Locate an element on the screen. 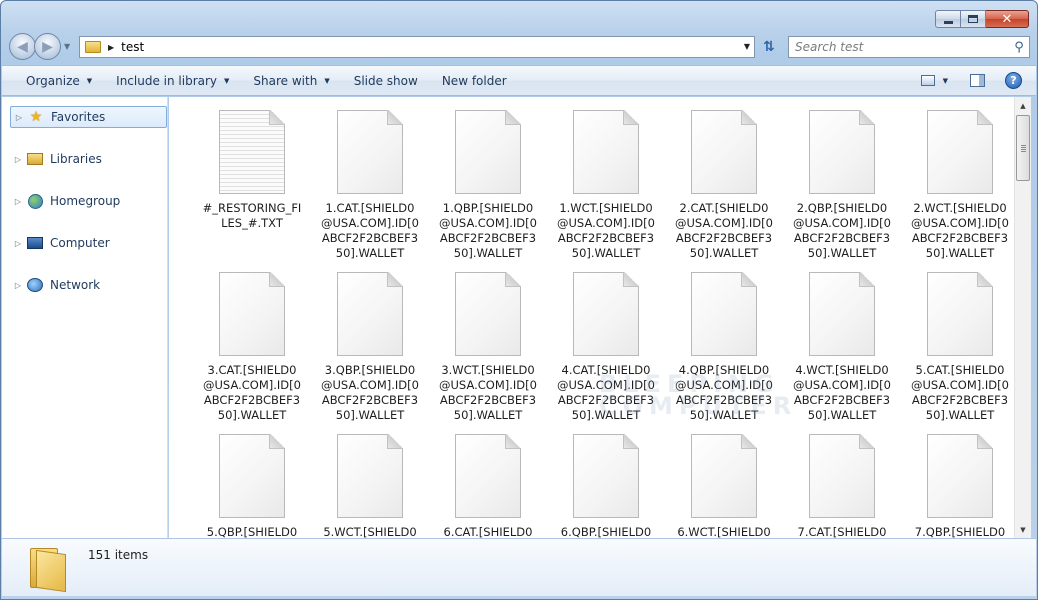 This screenshot has width=1038, height=600. file-item: 7.CAT.[SHIELD0 is located at coordinates (842, 486).